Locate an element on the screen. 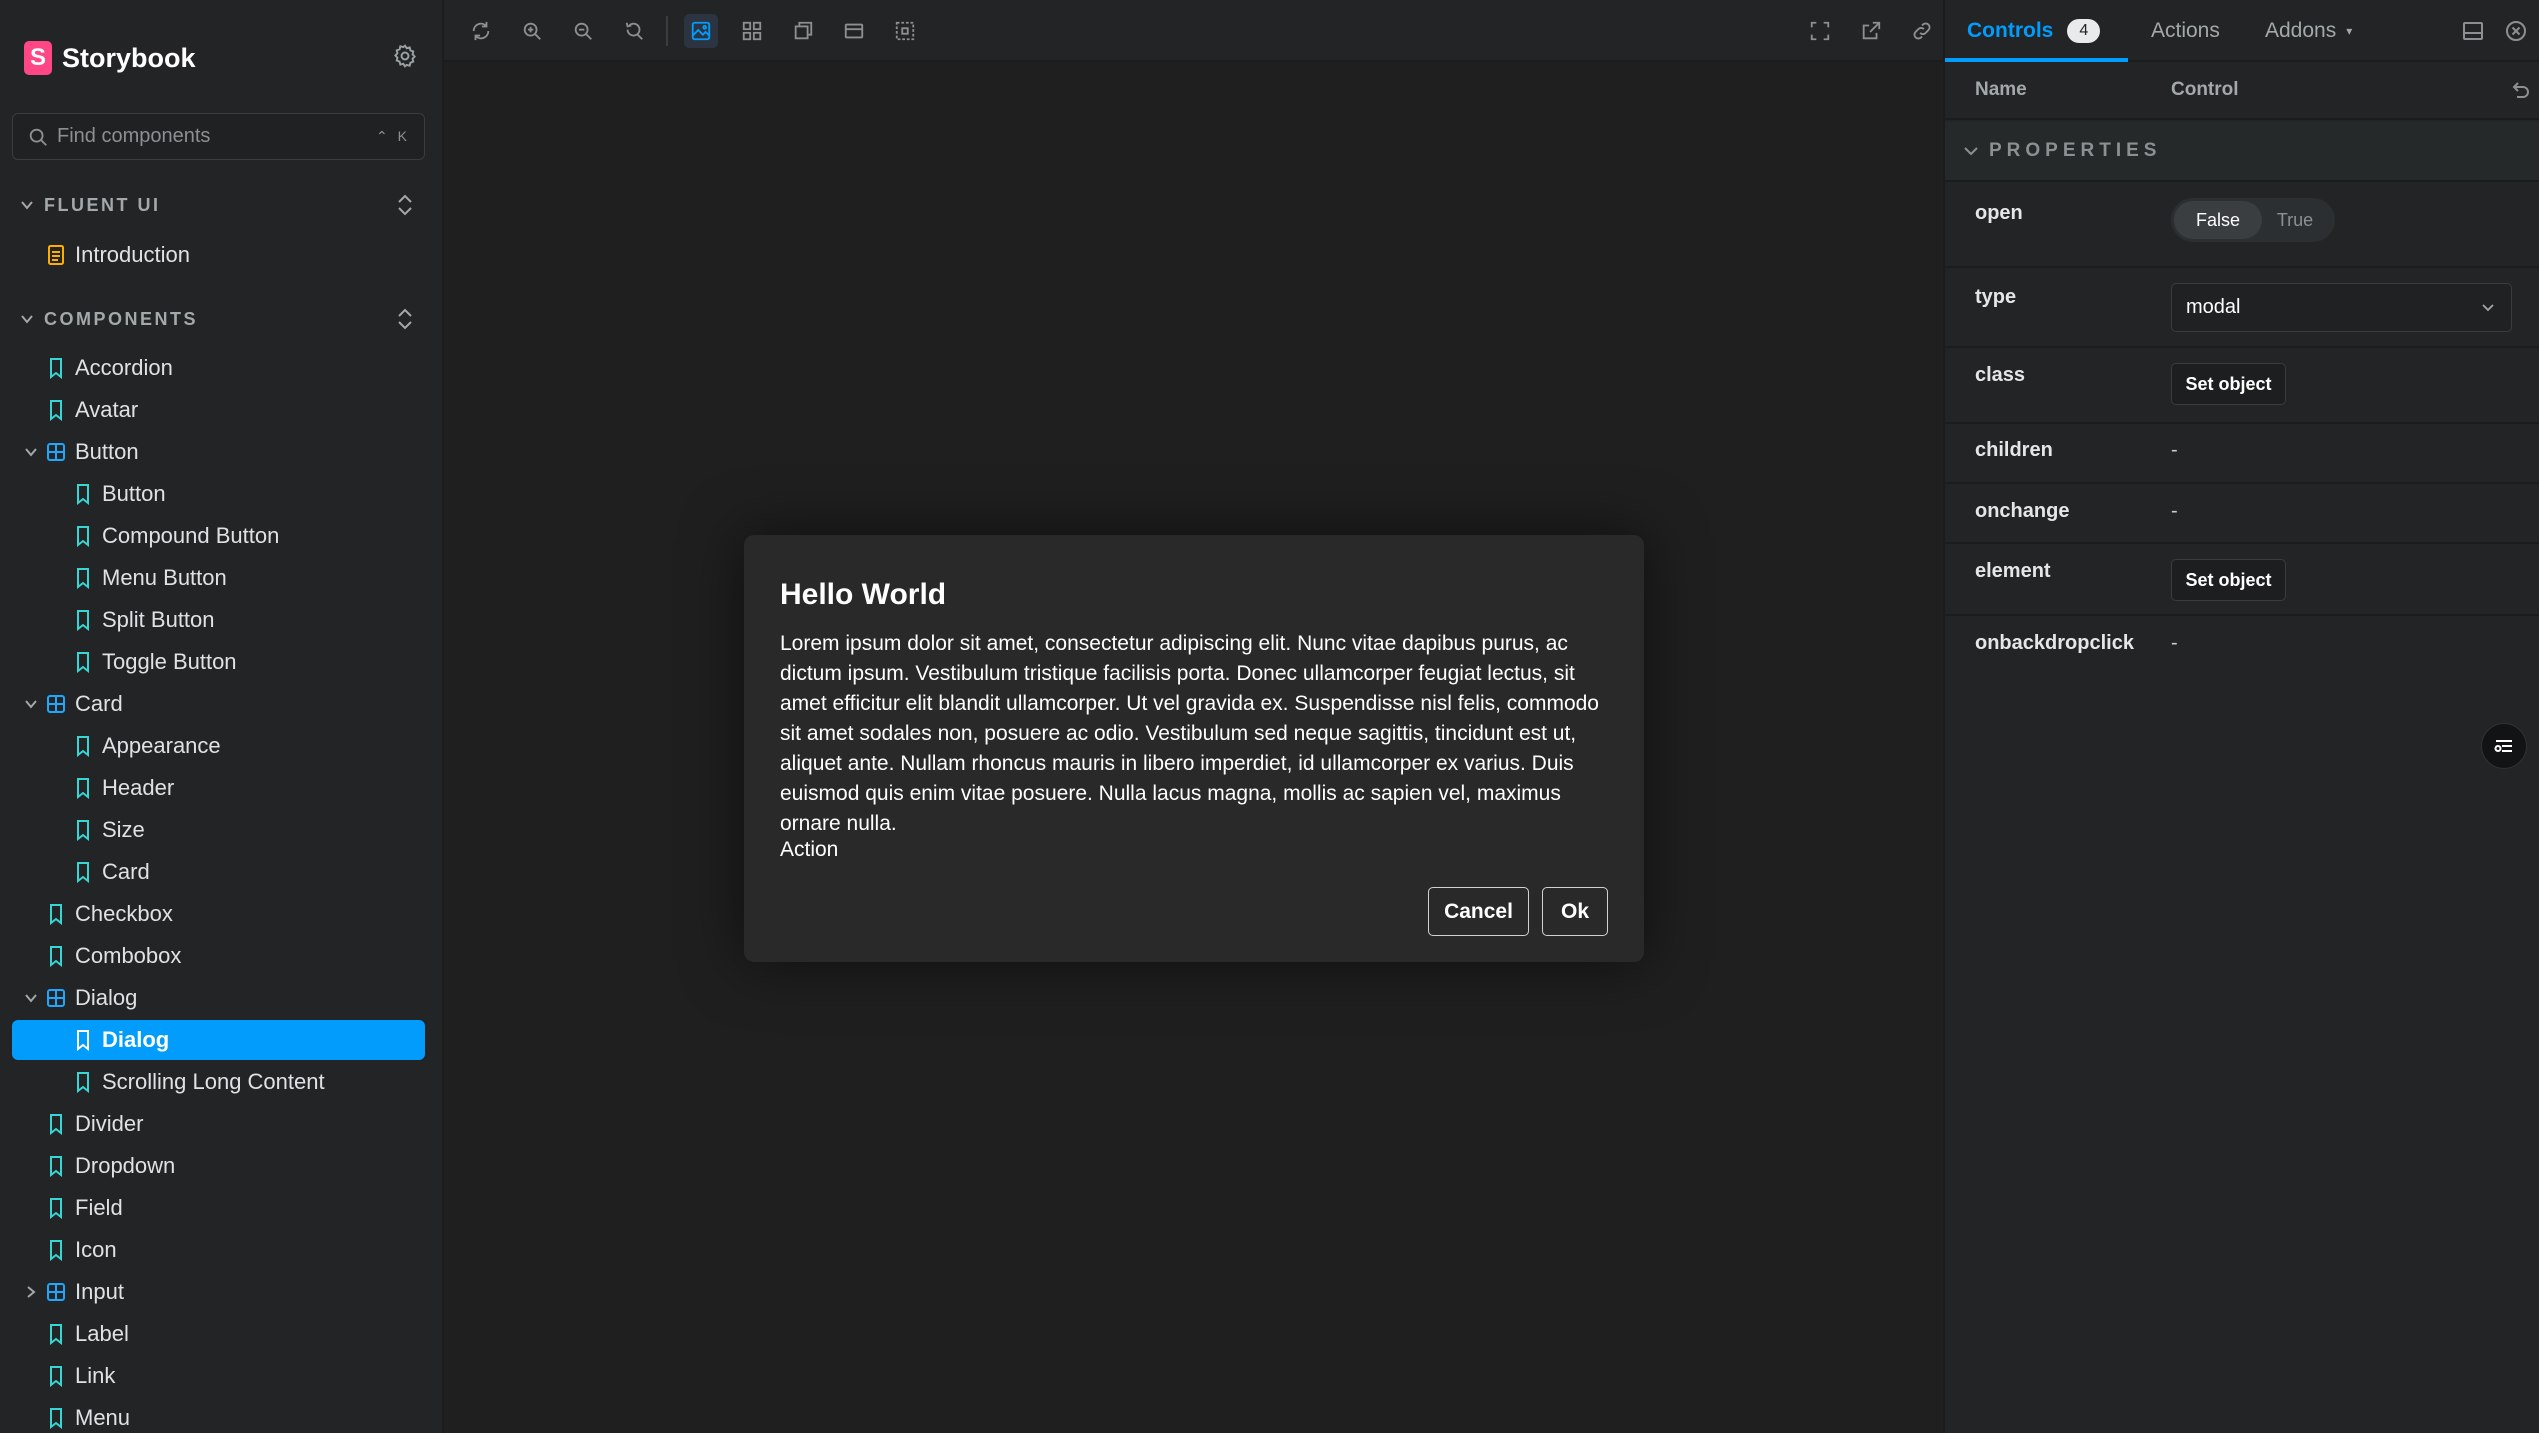  zoom-out-icon is located at coordinates (583, 31).